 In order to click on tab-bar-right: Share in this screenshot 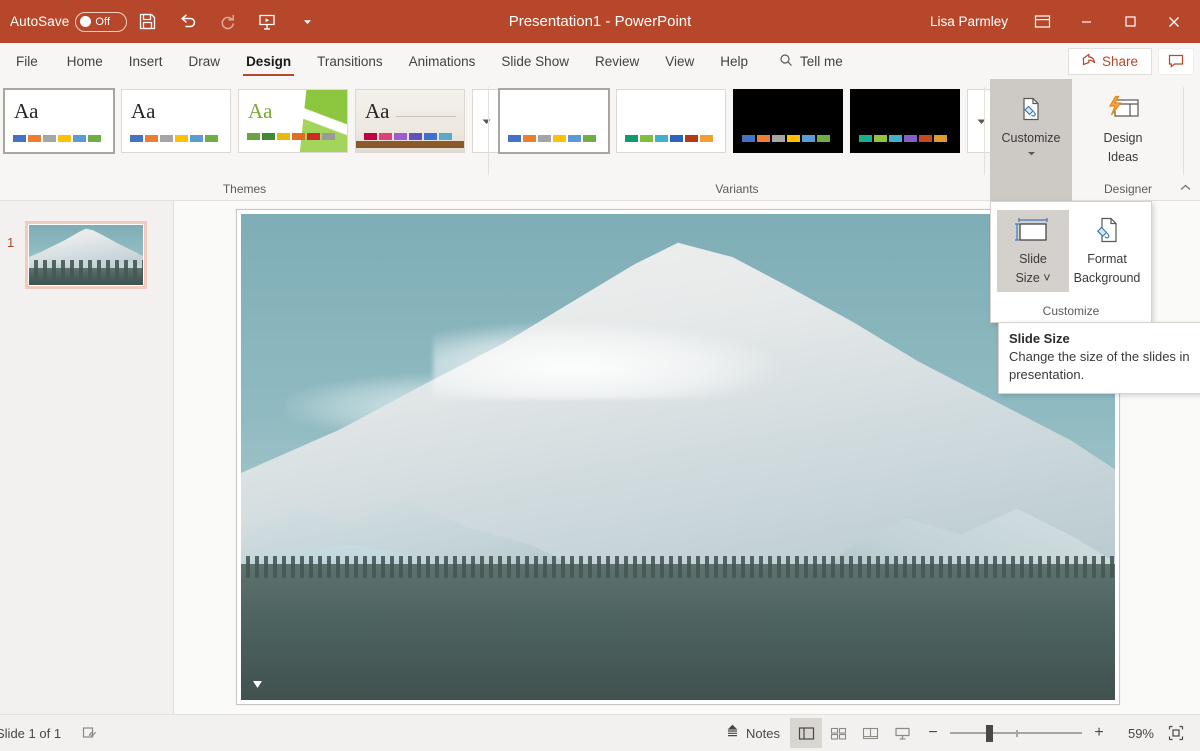, I will do `click(1133, 61)`.